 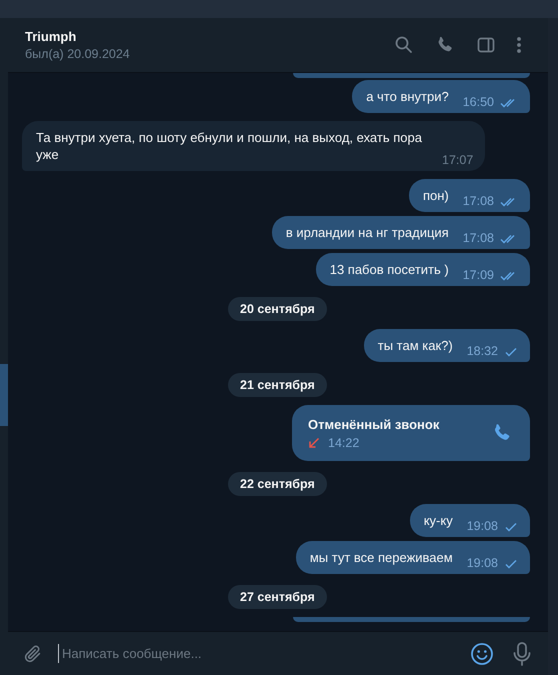 What do you see at coordinates (407, 96) in the screenshot?
I see `message-text: а что внутри?` at bounding box center [407, 96].